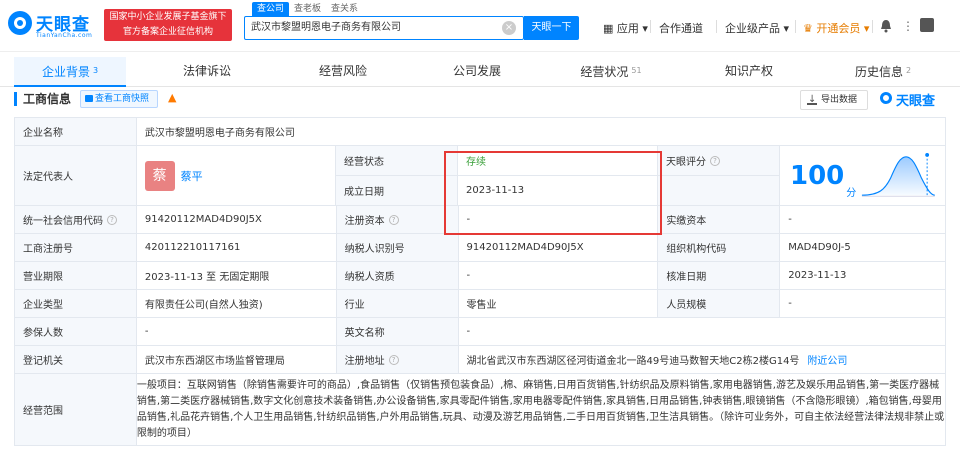 Image resolution: width=960 pixels, height=466 pixels. Describe the element at coordinates (839, 100) in the screenshot. I see `export-label: 导出数据` at that location.